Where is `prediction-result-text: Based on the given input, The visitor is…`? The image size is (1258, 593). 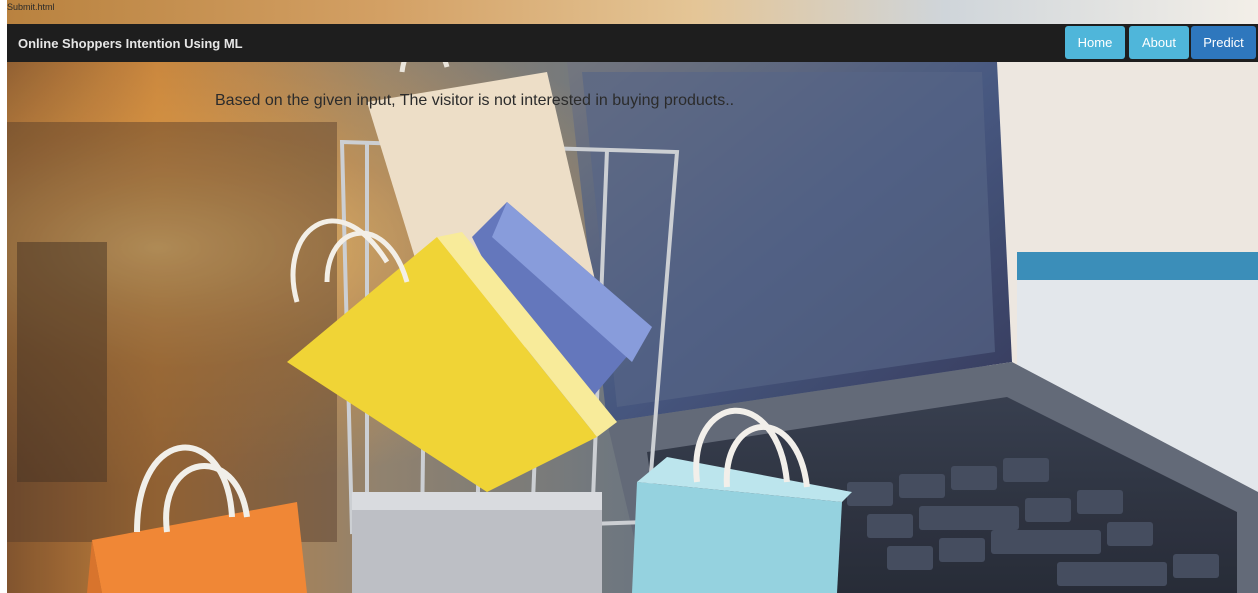
prediction-result-text: Based on the given input, The visitor is… is located at coordinates (475, 100).